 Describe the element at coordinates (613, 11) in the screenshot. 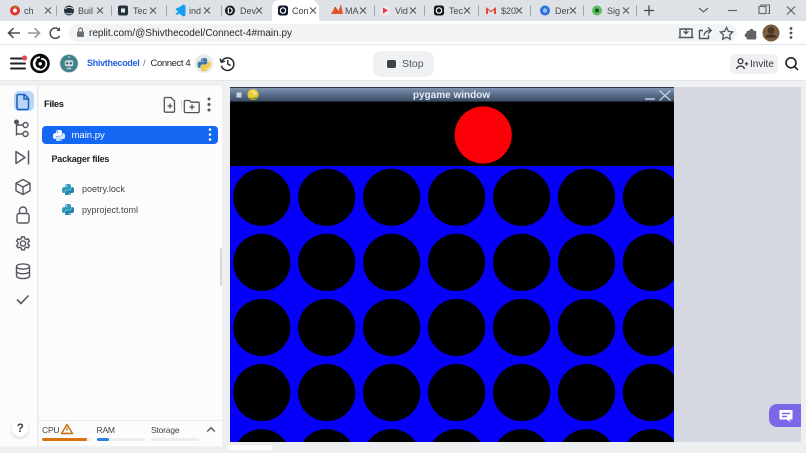

I see `svg-text: Sig` at that location.